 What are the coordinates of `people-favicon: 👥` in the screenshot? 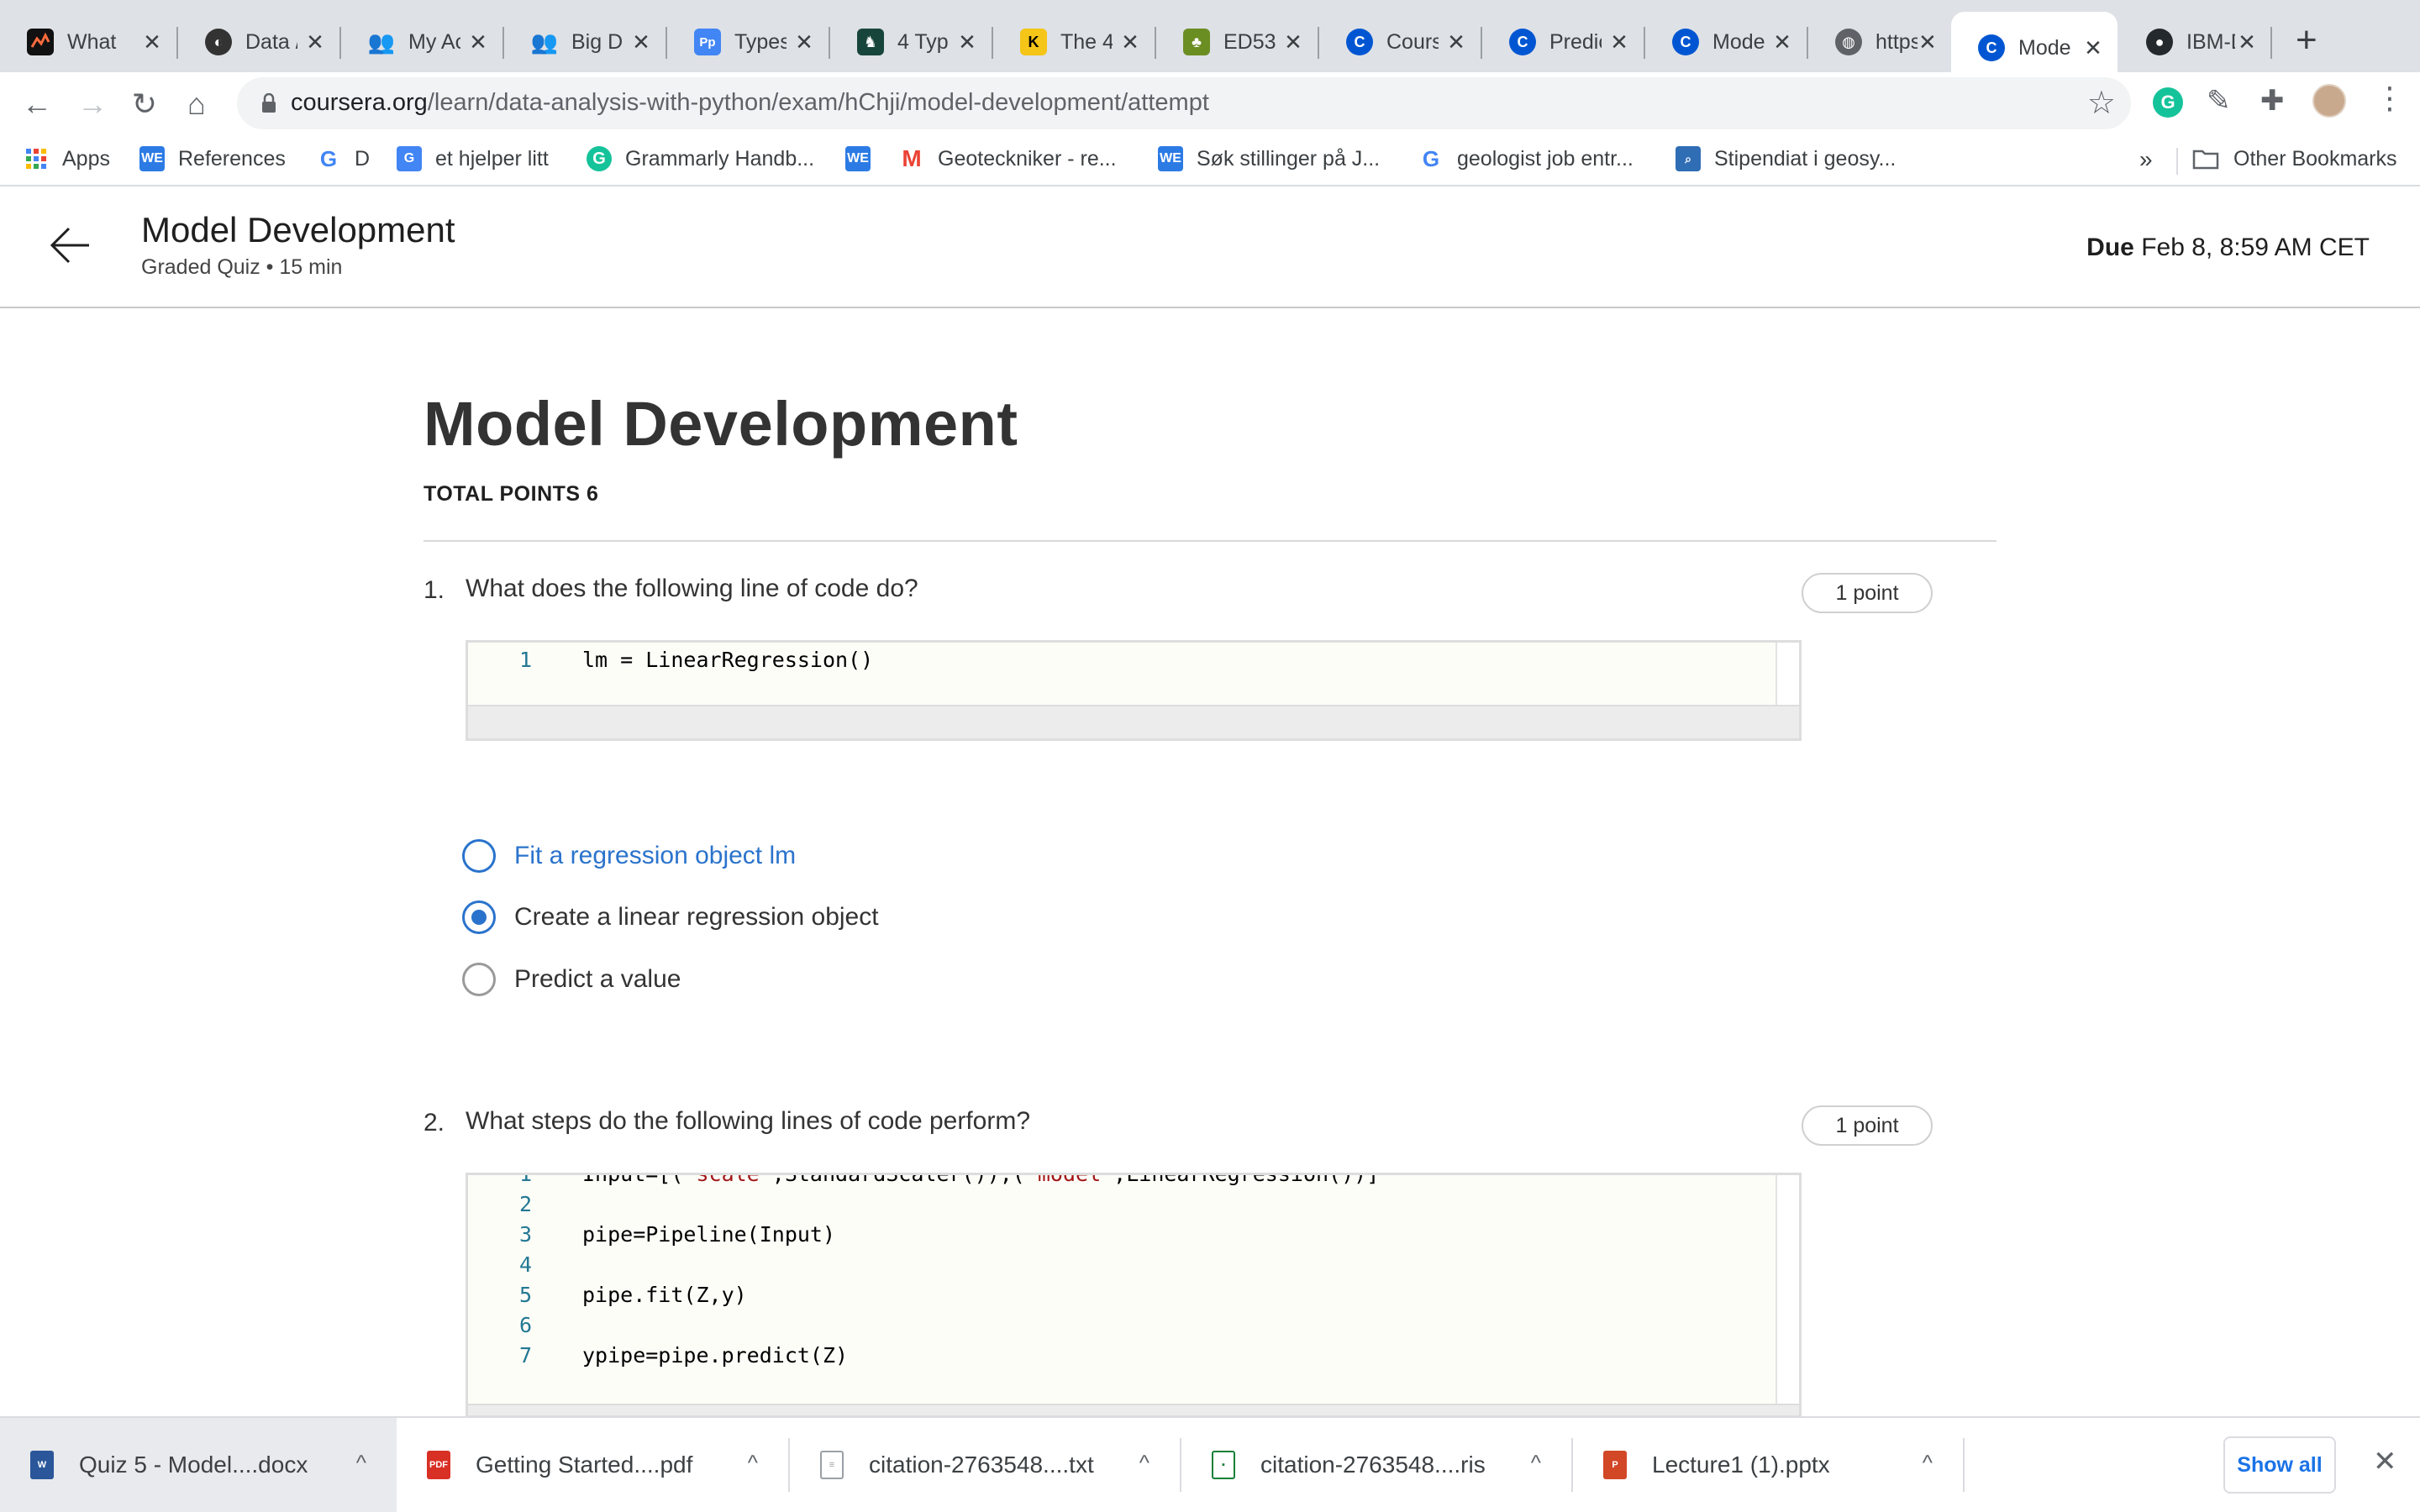 It's located at (544, 42).